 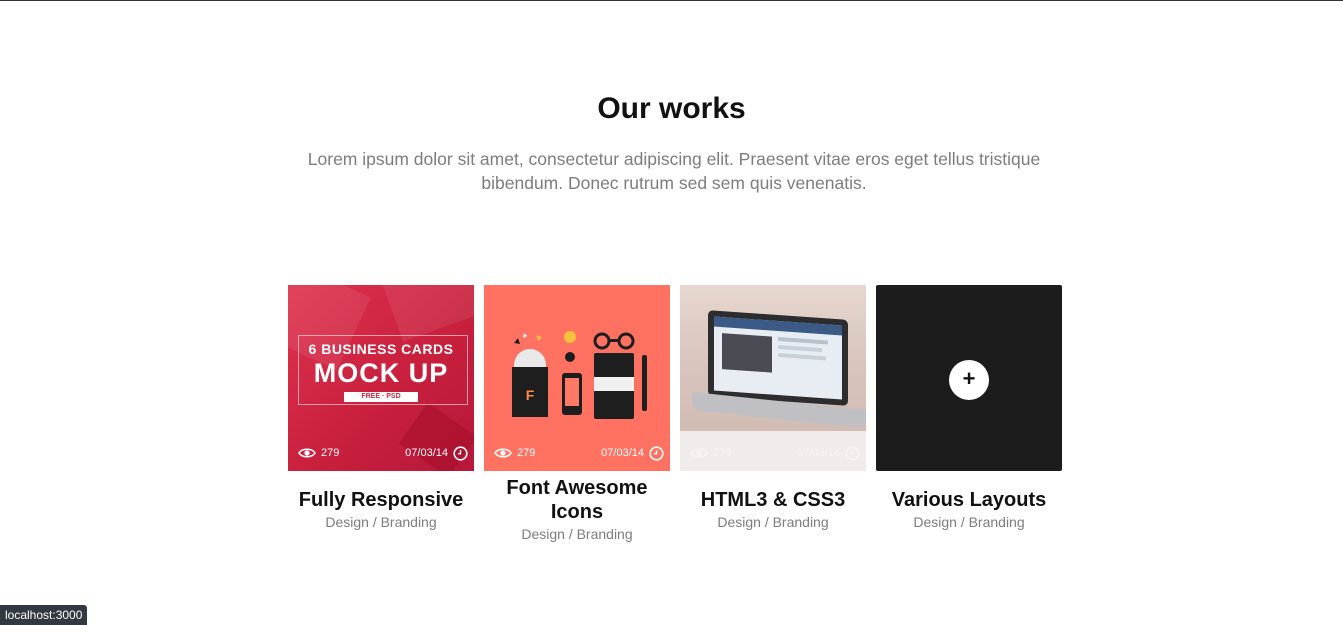 I want to click on laptop-screen, so click(x=778, y=358).